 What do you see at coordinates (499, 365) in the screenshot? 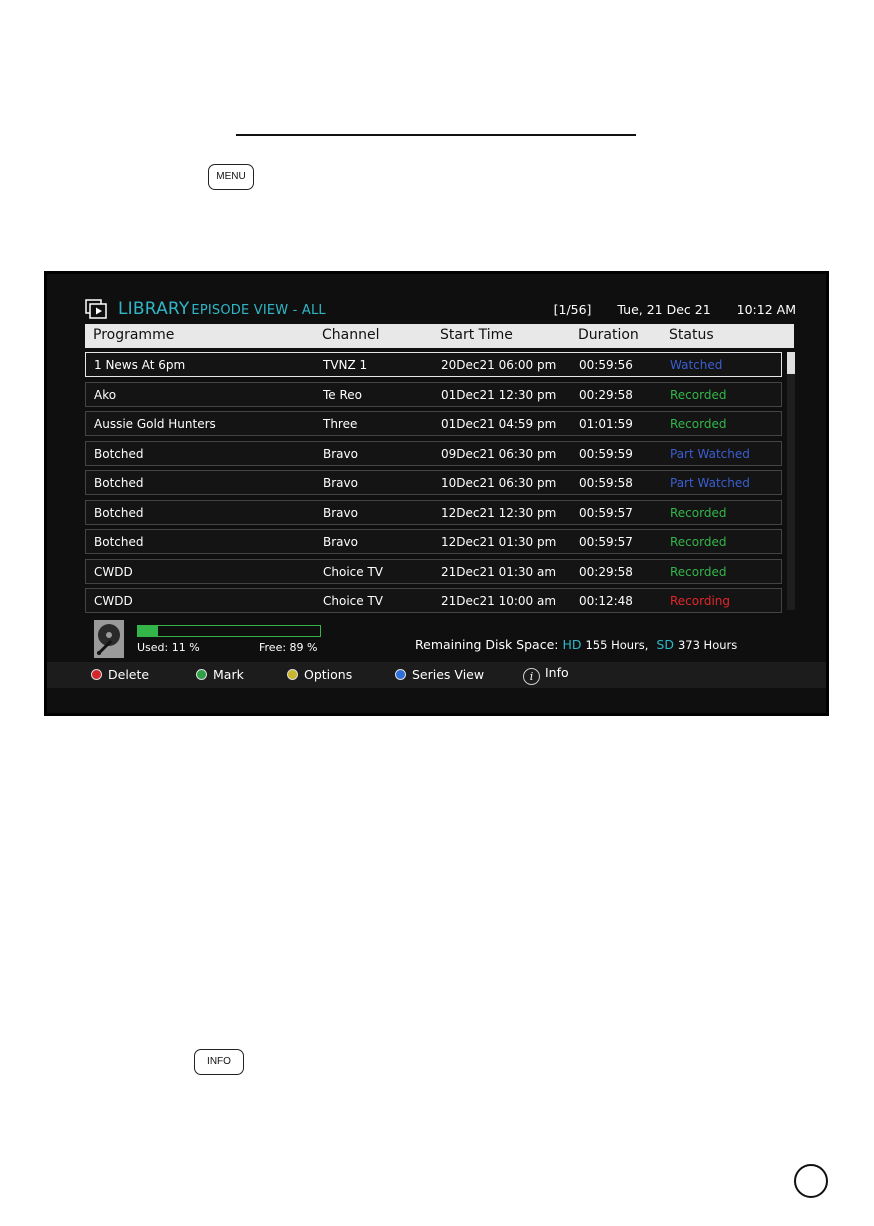
I see `row-start: 20Dec21 06:00 pm` at bounding box center [499, 365].